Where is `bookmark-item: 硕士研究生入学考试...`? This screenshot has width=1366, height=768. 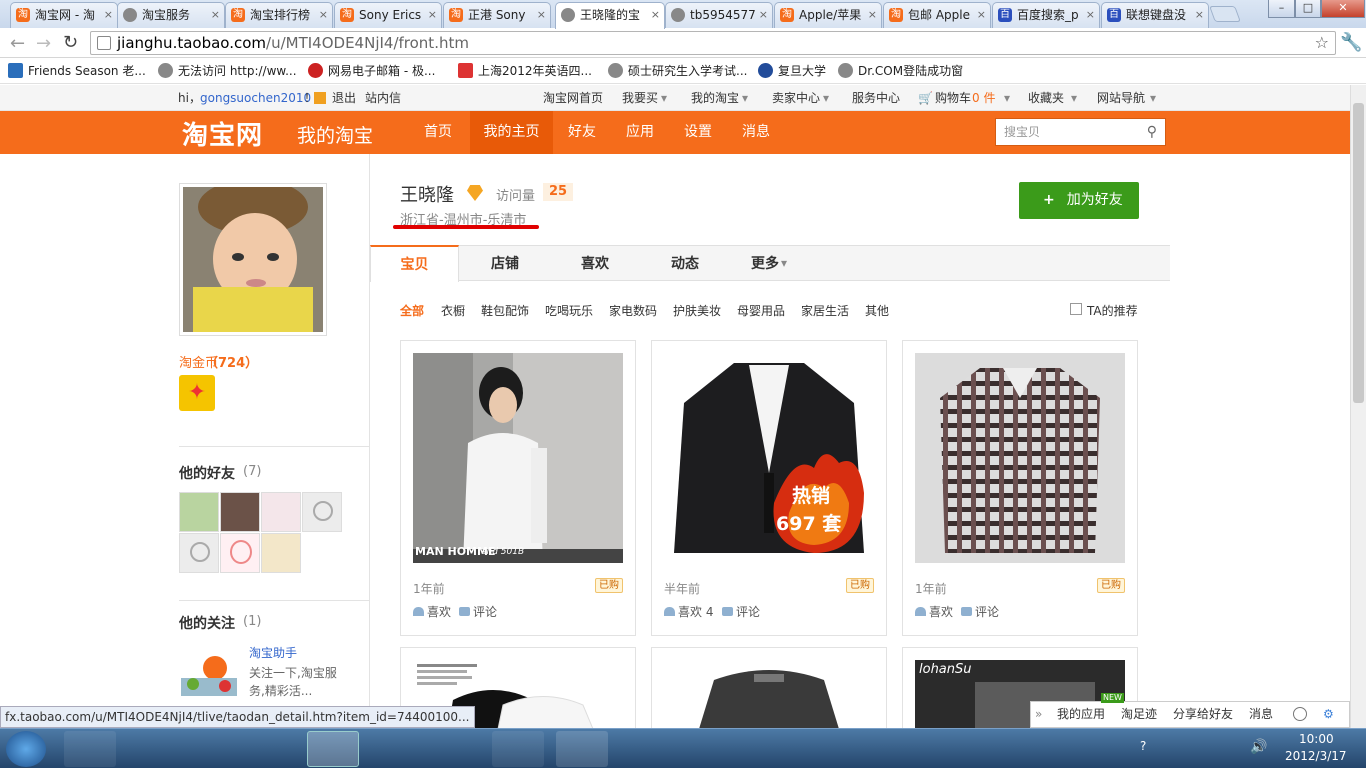
bookmark-item: 硕士研究生入学考试... is located at coordinates (677, 71).